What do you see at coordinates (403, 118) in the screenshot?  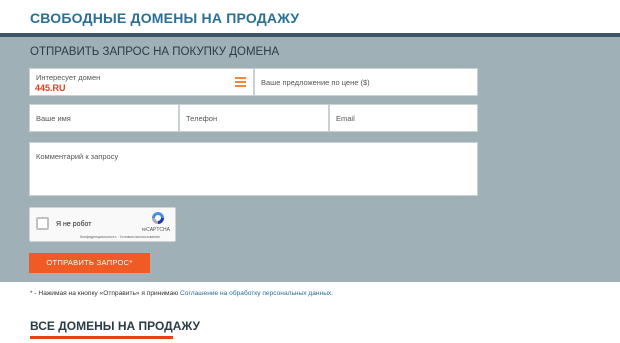 I see `email-input: Email` at bounding box center [403, 118].